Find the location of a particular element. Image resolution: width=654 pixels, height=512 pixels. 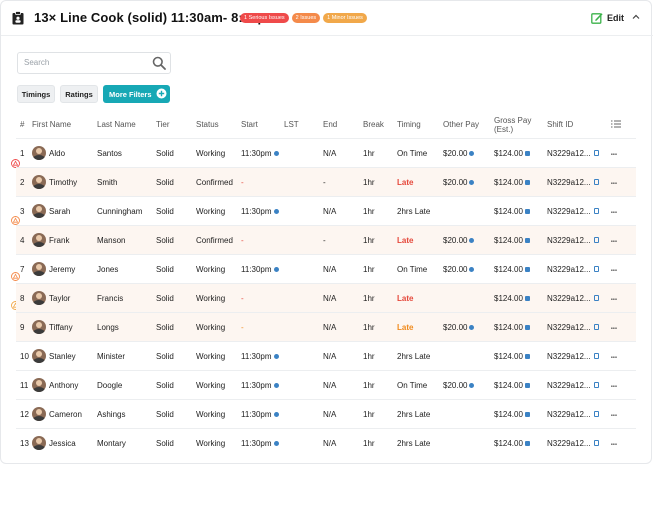

col-start: Start is located at coordinates (262, 125).